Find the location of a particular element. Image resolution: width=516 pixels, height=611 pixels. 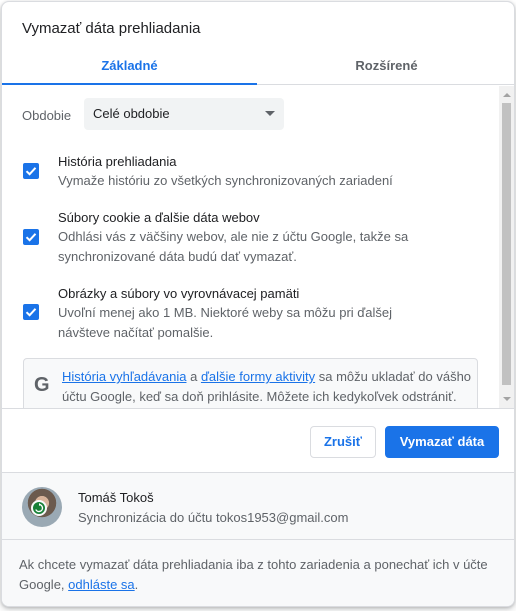

sign-out-note-end: . is located at coordinates (136, 584).